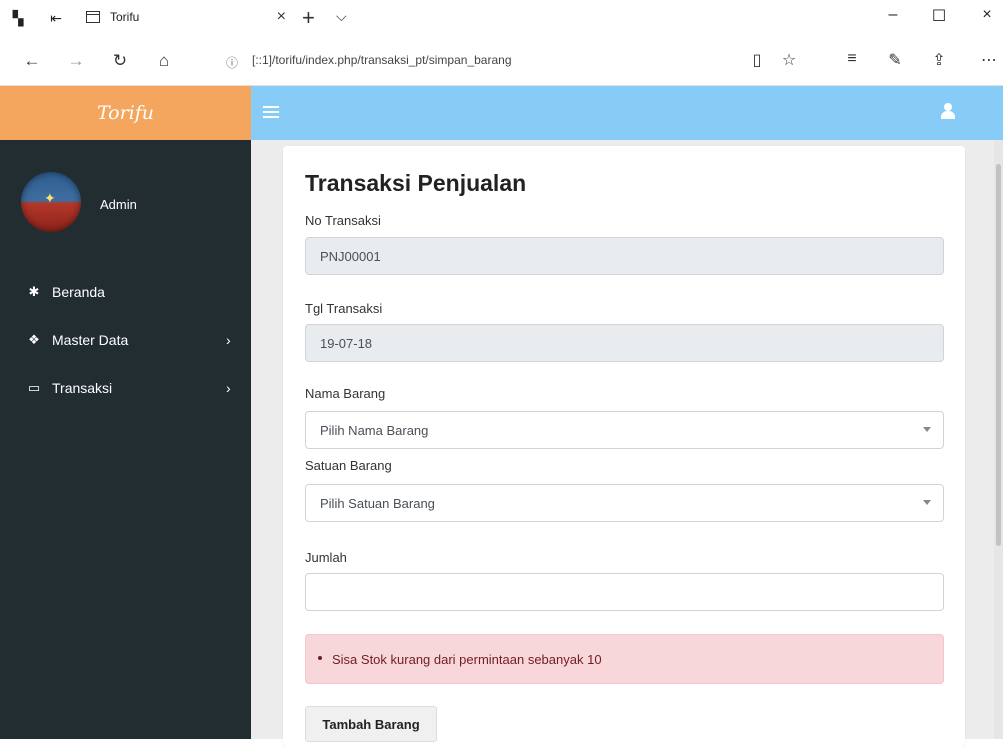 The image size is (1003, 746). I want to click on more-icon: ⋯, so click(989, 60).